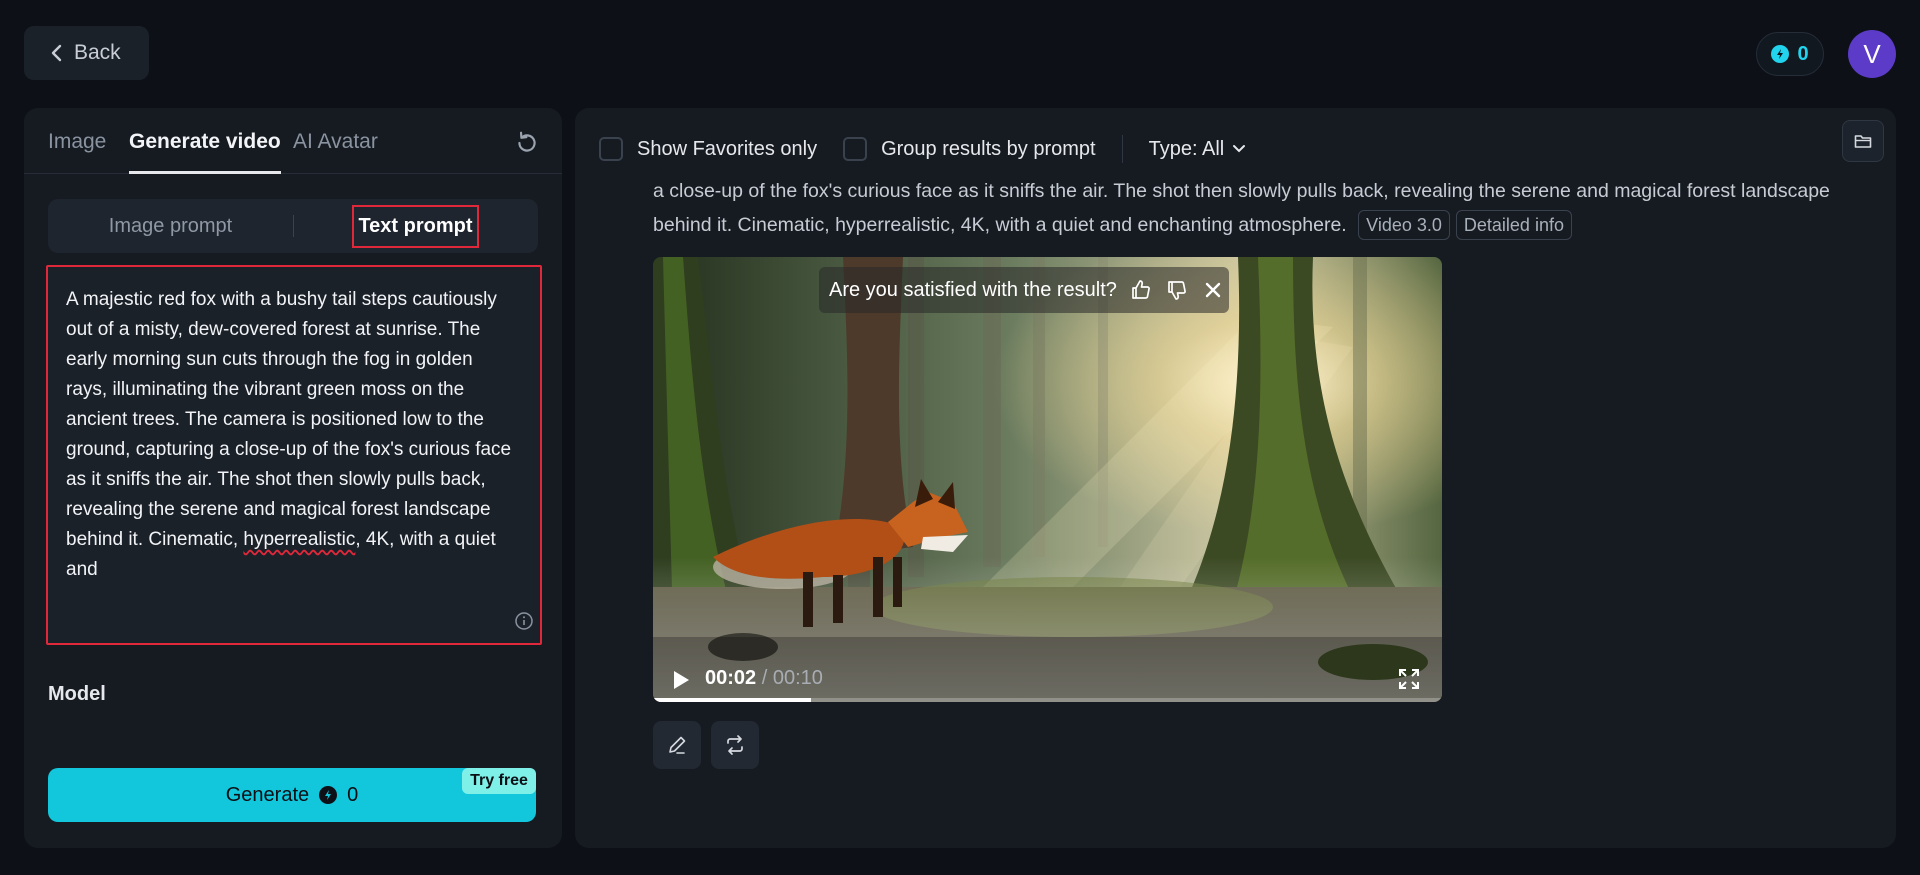 The width and height of the screenshot is (1920, 875). I want to click on image-prompt-option: Image prompt, so click(170, 226).